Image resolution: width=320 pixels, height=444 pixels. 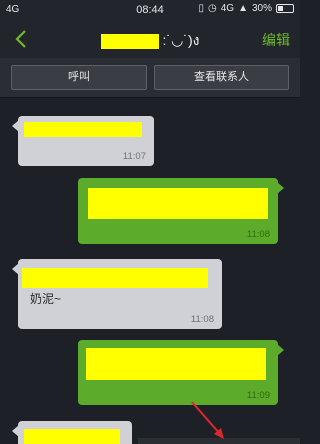 I want to click on contact-name-suffix: :˙◡˙)ง, so click(x=181, y=40).